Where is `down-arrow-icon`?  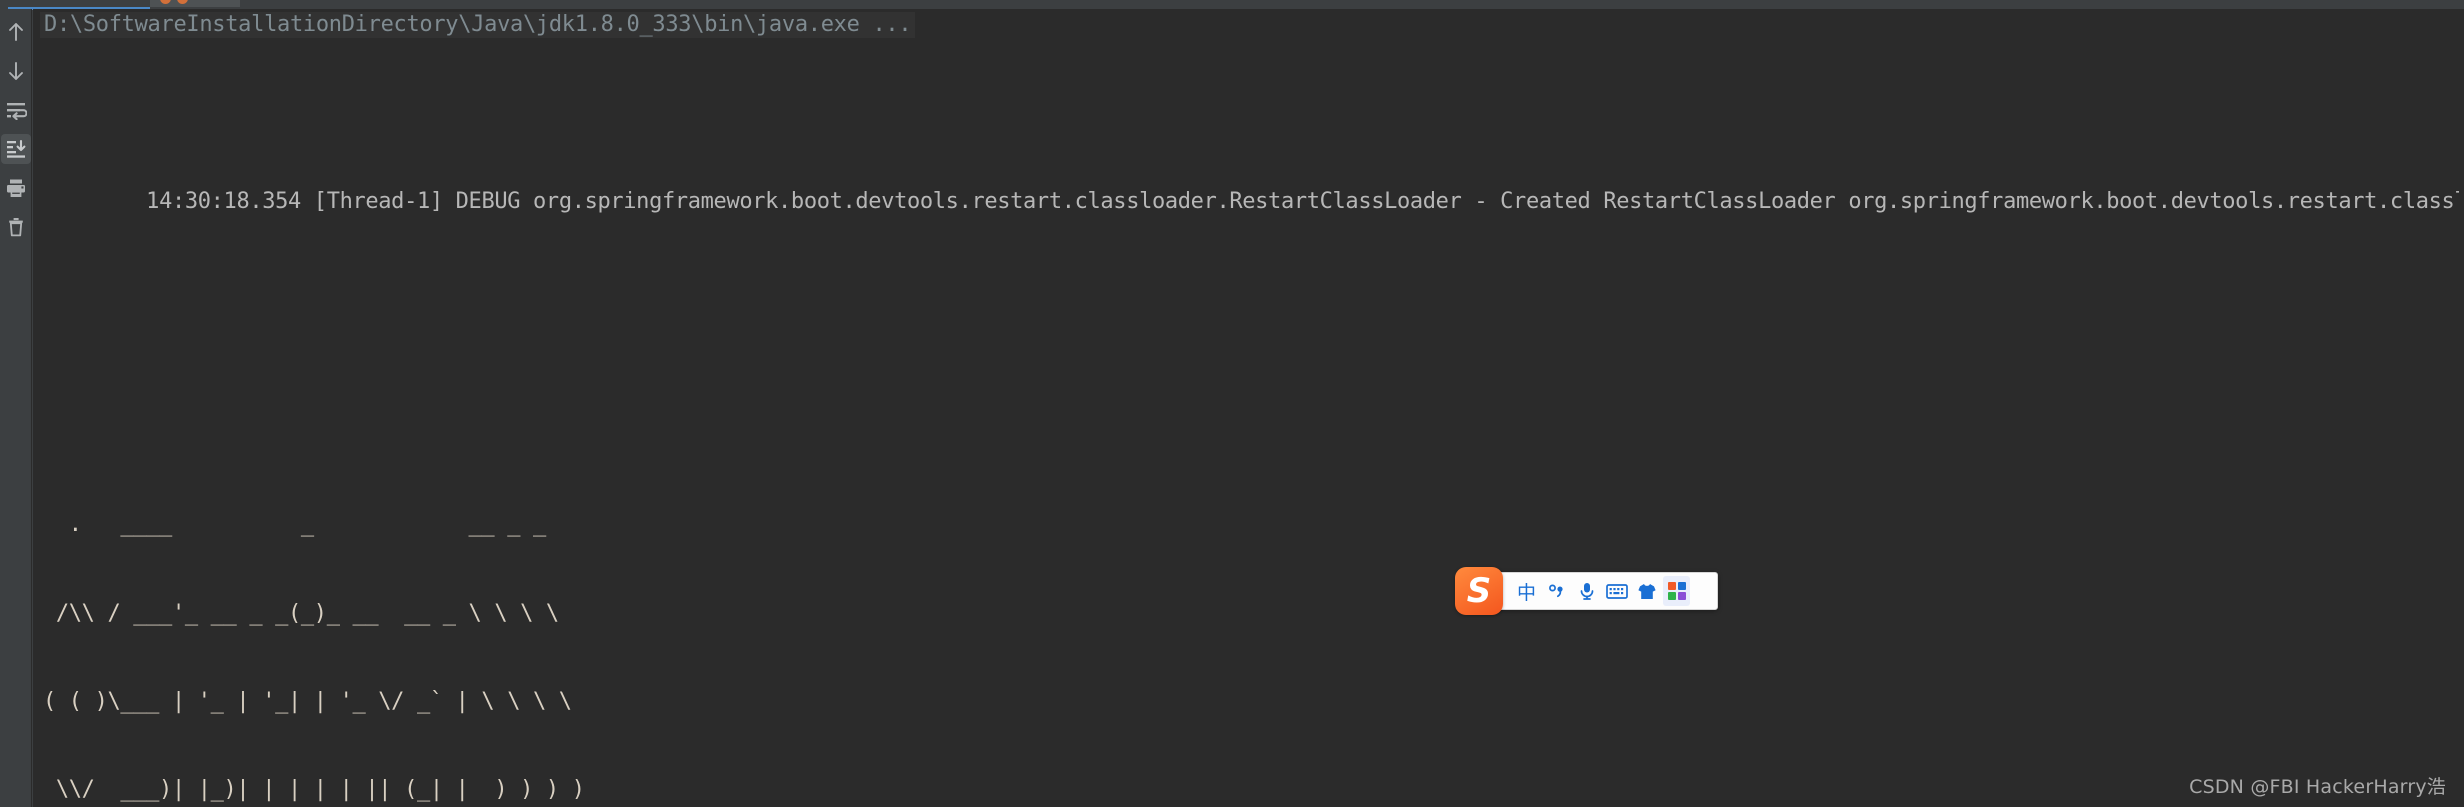 down-arrow-icon is located at coordinates (16, 71).